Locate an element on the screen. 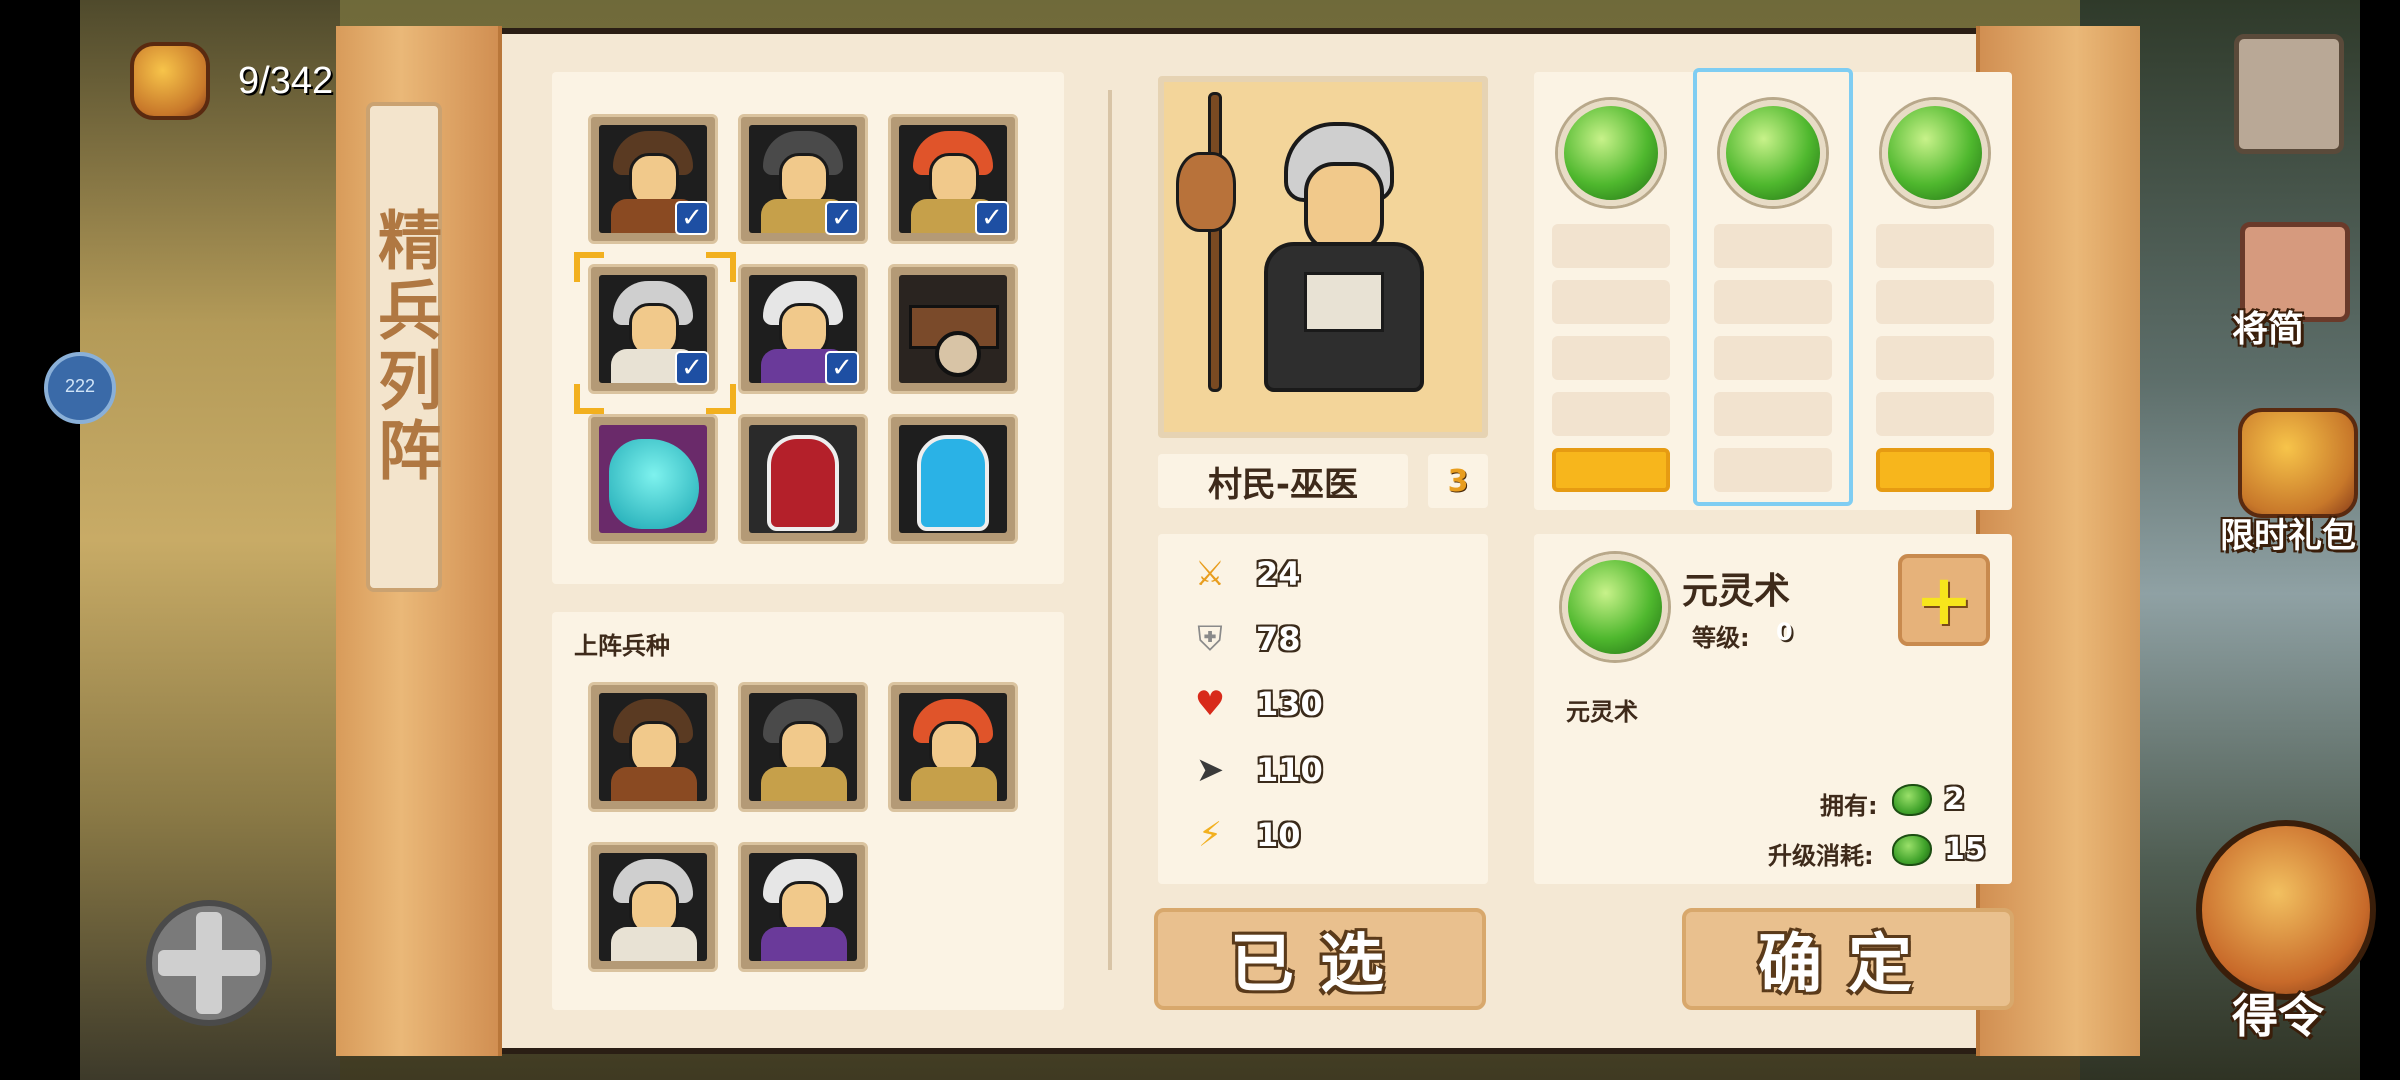  roster-item-mage-purple: ✓ is located at coordinates (803, 329).